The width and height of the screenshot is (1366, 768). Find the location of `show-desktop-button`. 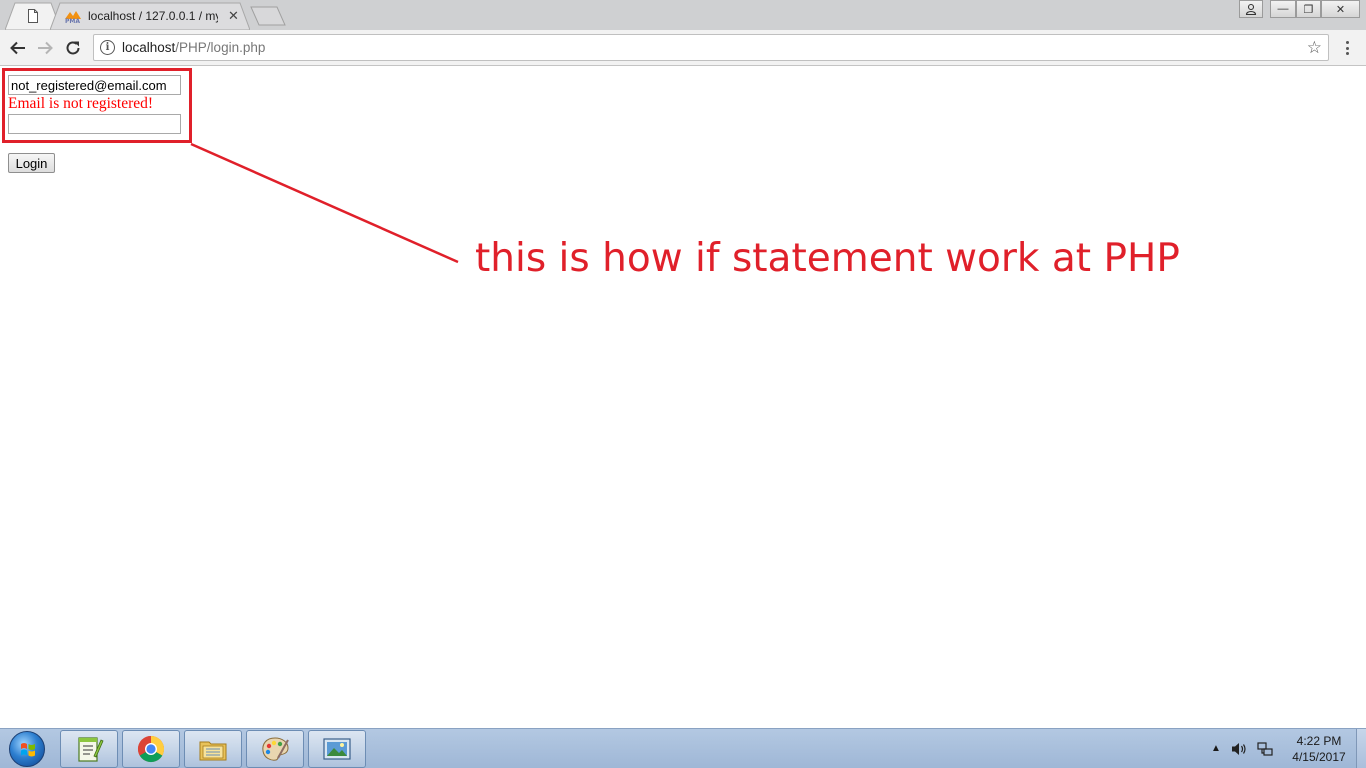

show-desktop-button is located at coordinates (1361, 748).